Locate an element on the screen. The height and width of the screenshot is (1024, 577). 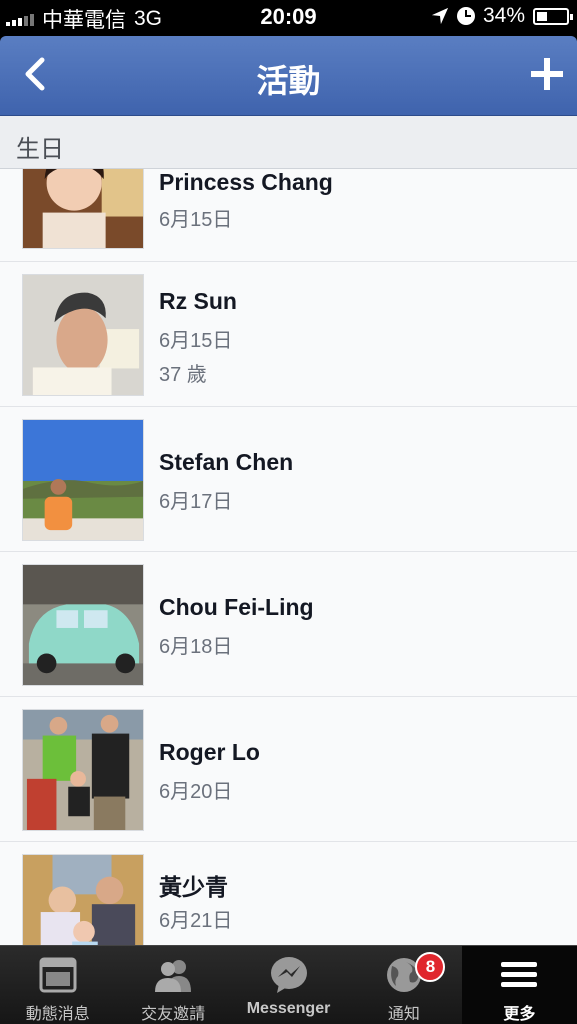
birthday-name: Rz Sun is located at coordinates (198, 301).